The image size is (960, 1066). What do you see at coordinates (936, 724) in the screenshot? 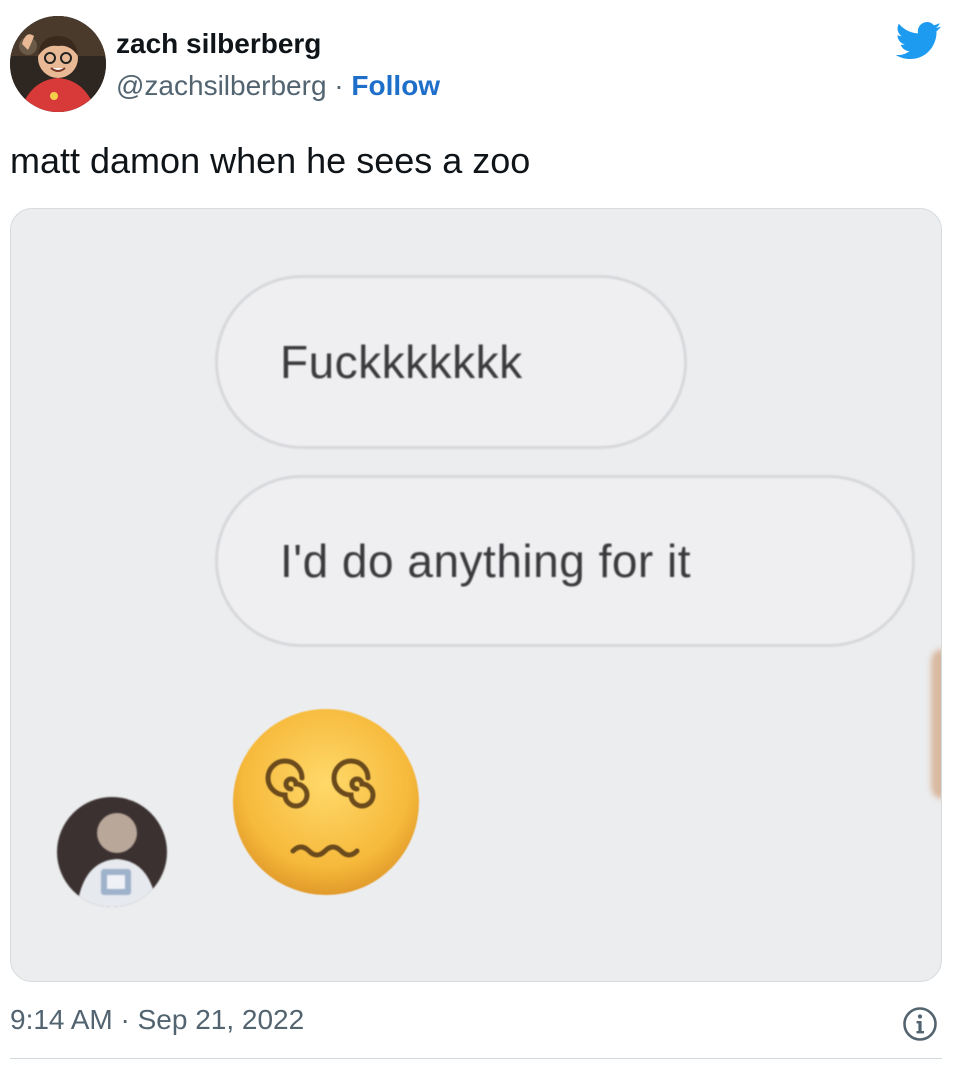
I see `cropped-edge-object` at bounding box center [936, 724].